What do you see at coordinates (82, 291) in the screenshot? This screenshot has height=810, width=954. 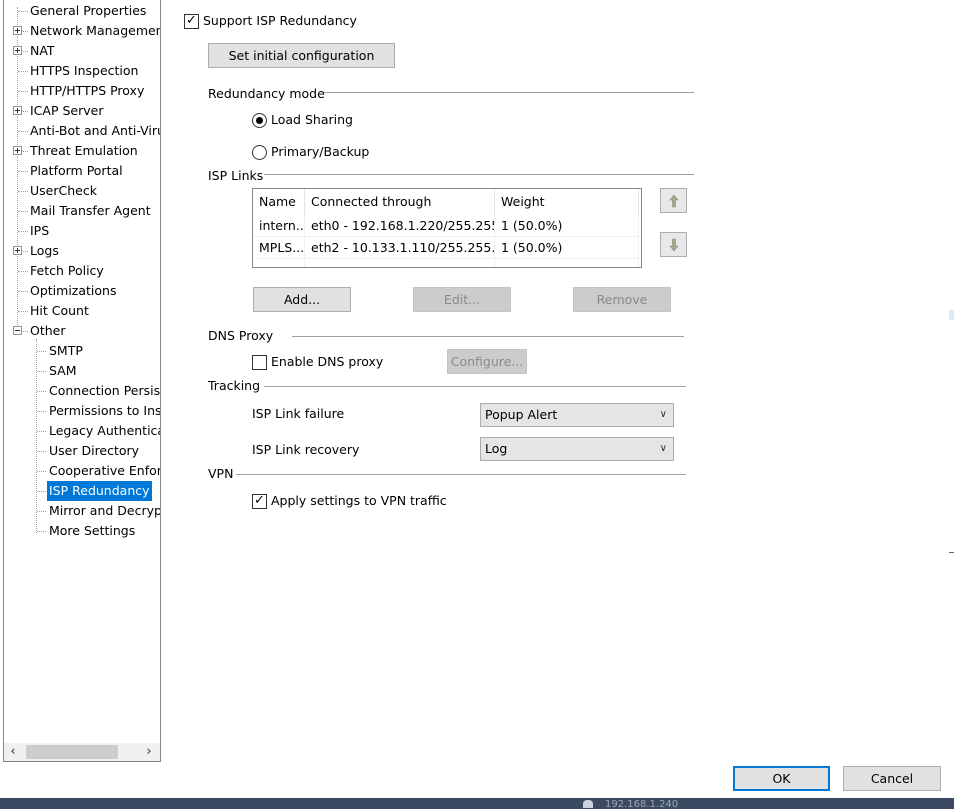 I see `tree-item-optimizations: Optimizations` at bounding box center [82, 291].